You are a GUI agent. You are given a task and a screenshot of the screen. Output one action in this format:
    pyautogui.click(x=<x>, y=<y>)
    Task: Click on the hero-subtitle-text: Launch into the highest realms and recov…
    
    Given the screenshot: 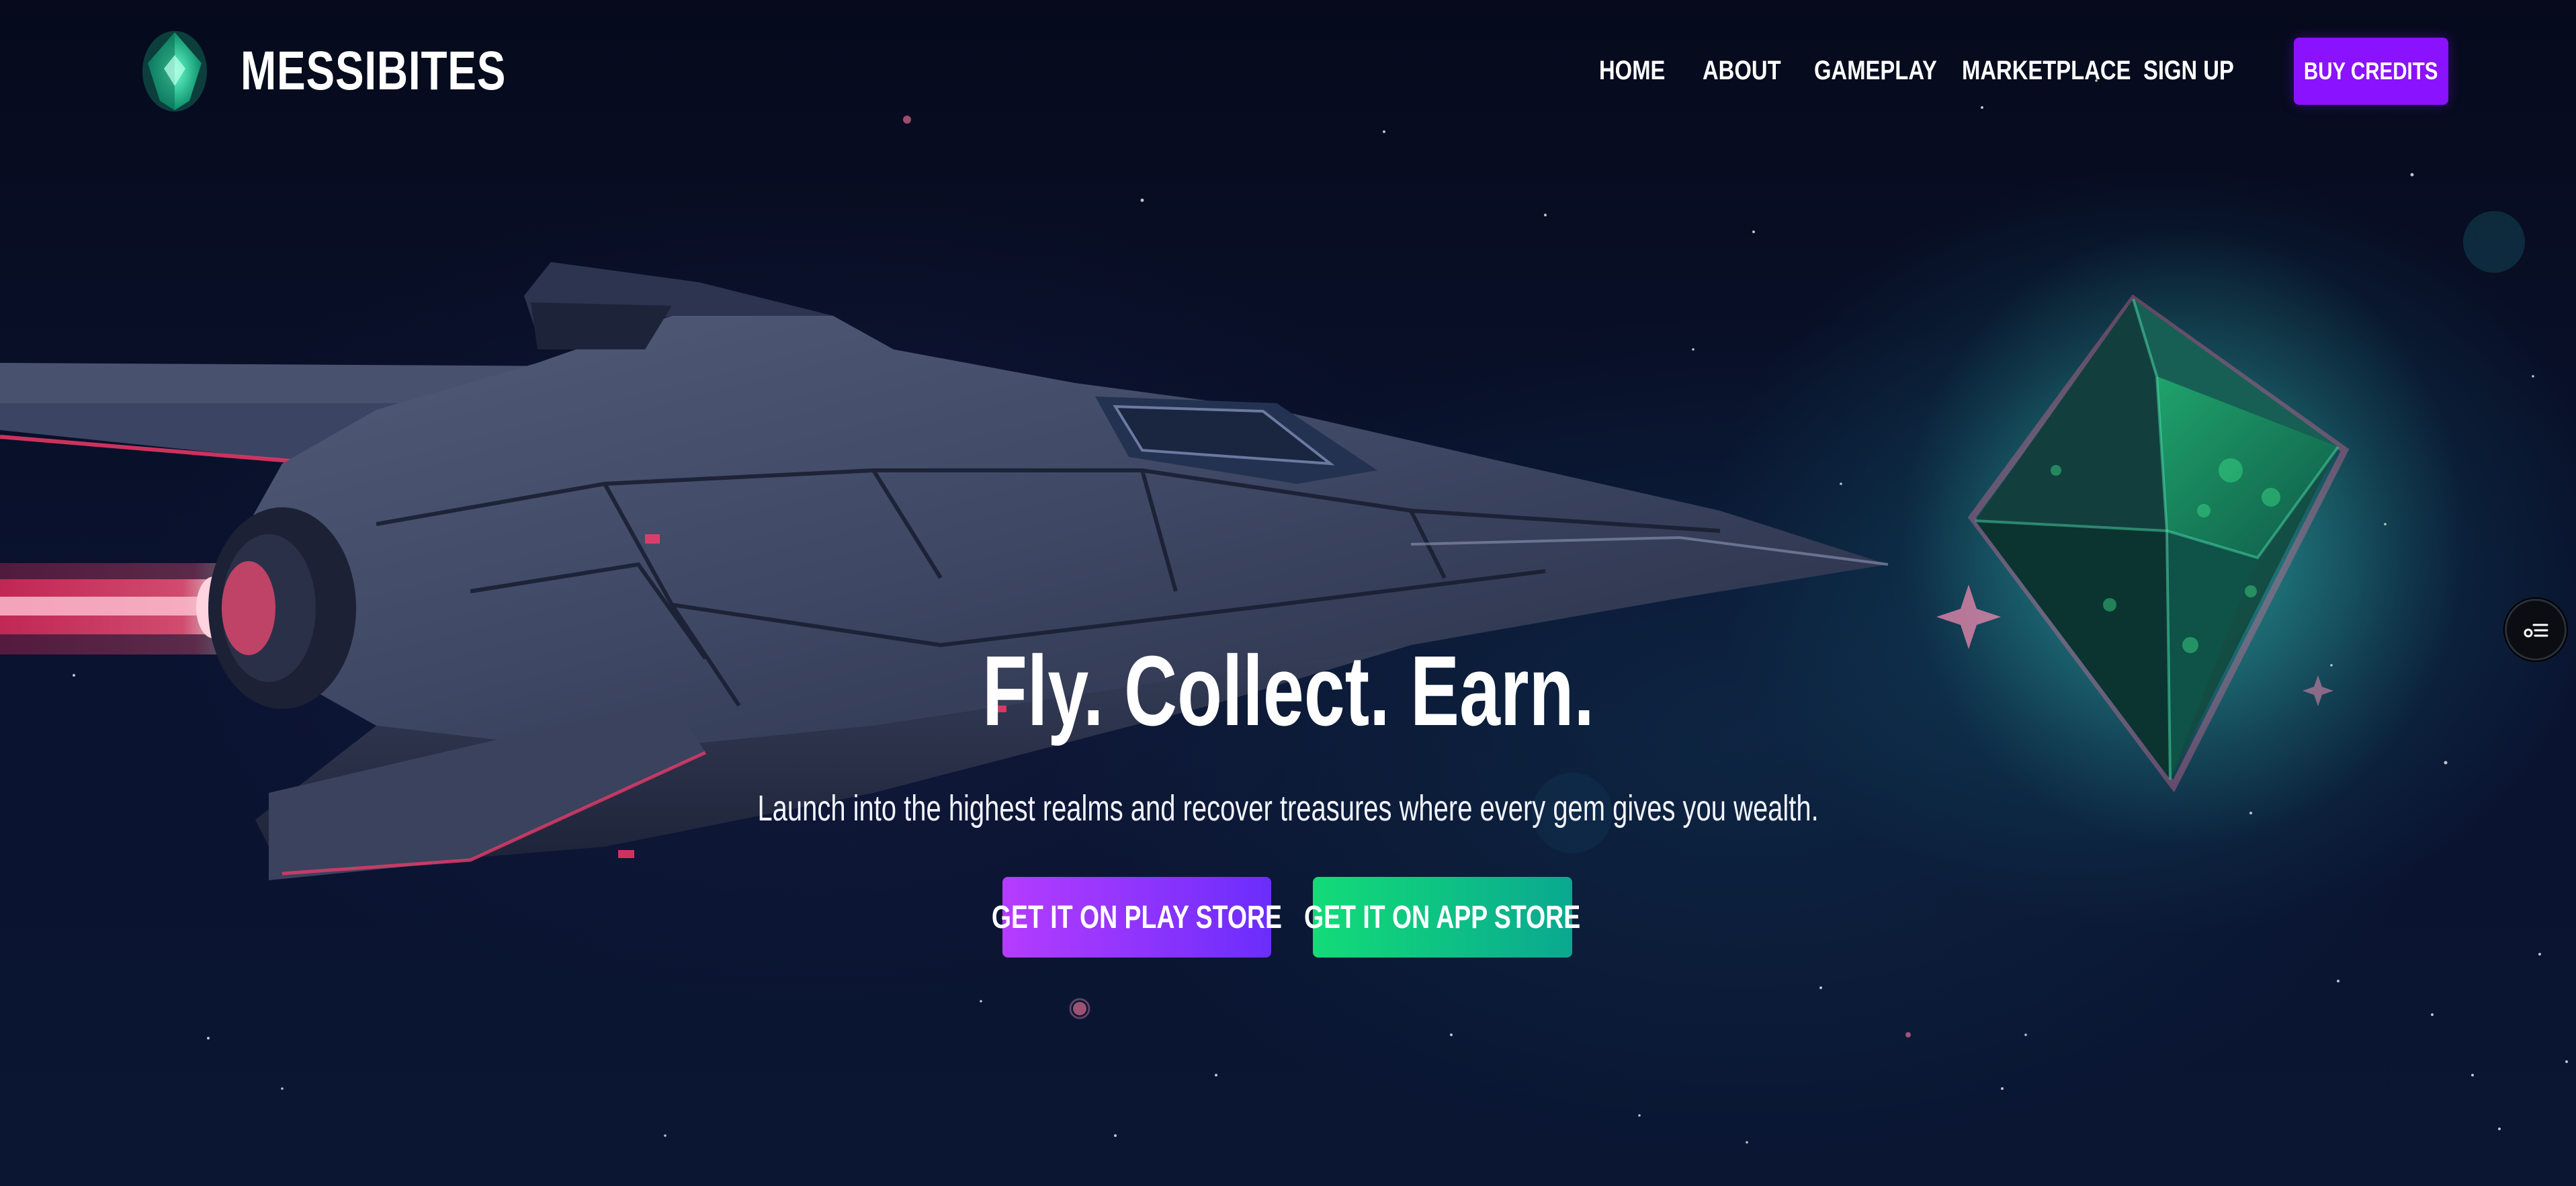 What is the action you would take?
    pyautogui.click(x=1288, y=808)
    